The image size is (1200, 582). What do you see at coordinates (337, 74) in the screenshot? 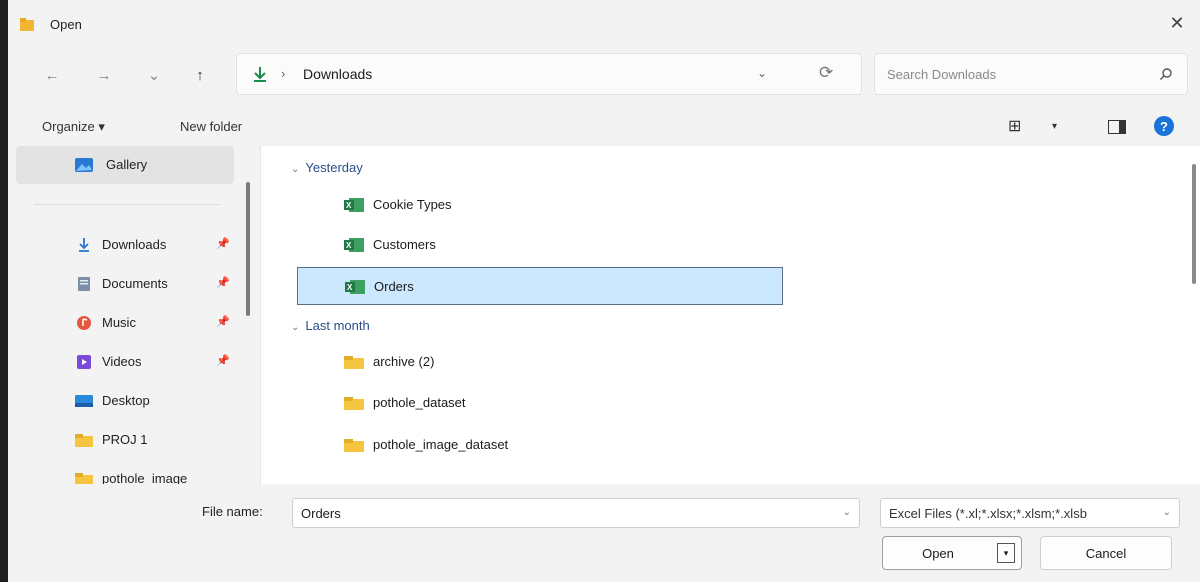
I see `path-downloads: Downloads` at bounding box center [337, 74].